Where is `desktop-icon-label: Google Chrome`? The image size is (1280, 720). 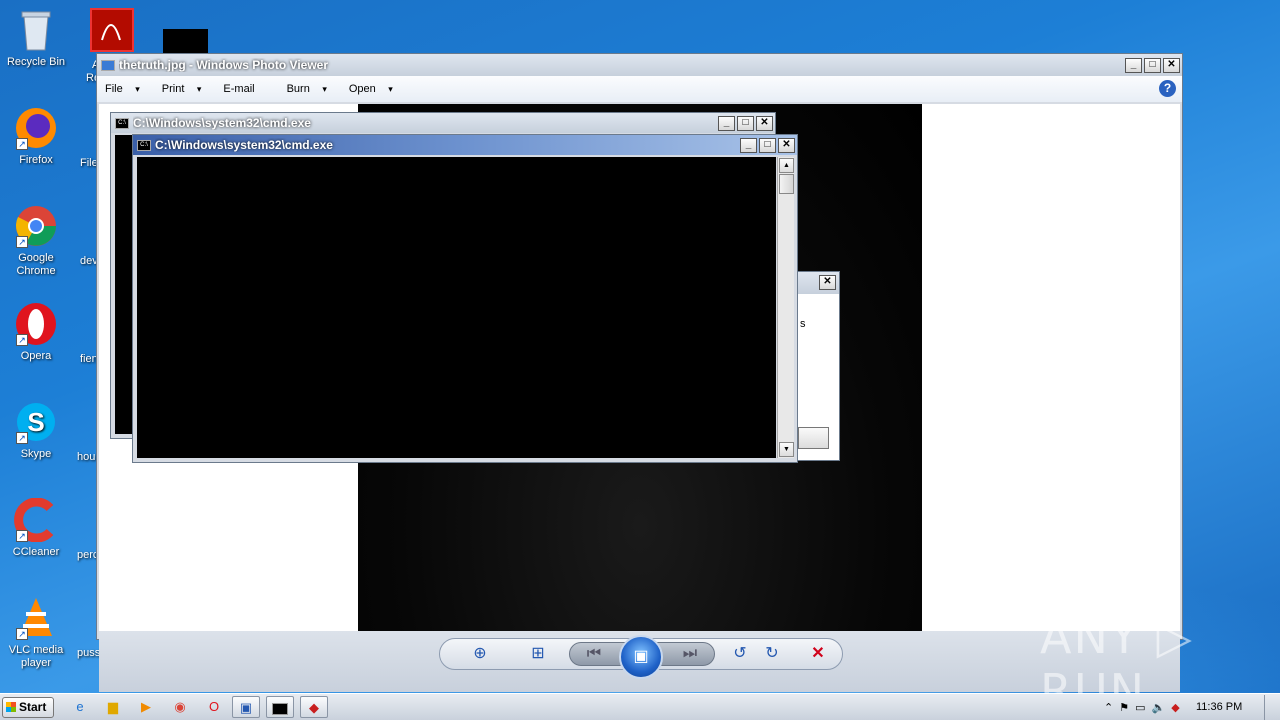 desktop-icon-label: Google Chrome is located at coordinates (36, 264).